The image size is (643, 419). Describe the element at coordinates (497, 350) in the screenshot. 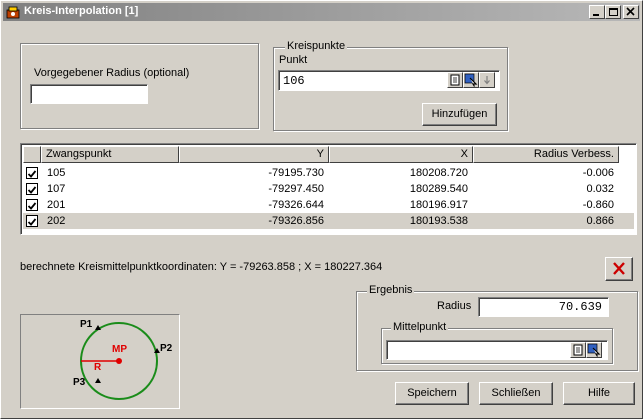

I see `mittelpunkt-field` at that location.